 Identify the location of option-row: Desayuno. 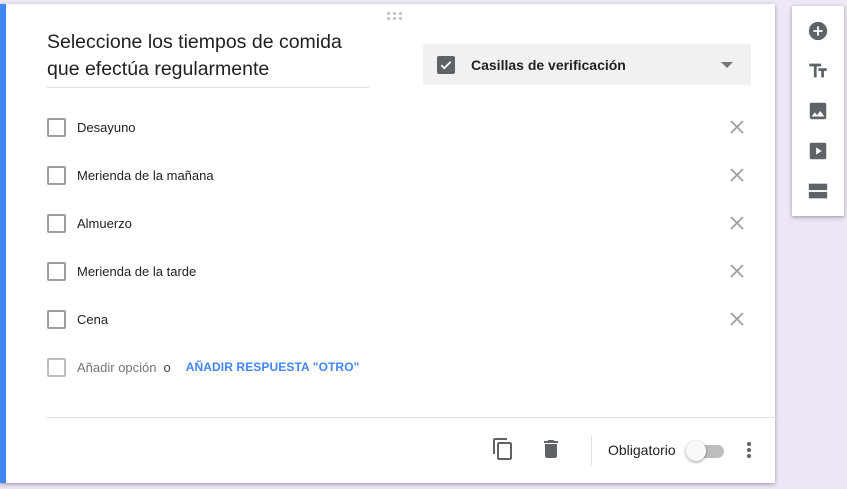
(397, 127).